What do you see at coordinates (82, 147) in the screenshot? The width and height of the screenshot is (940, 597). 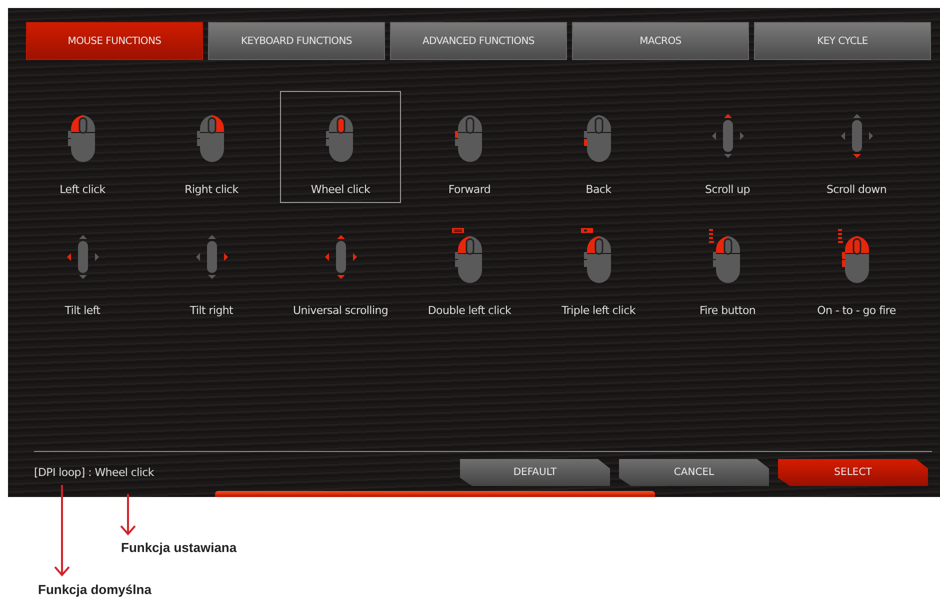 I see `function-option: Left click` at bounding box center [82, 147].